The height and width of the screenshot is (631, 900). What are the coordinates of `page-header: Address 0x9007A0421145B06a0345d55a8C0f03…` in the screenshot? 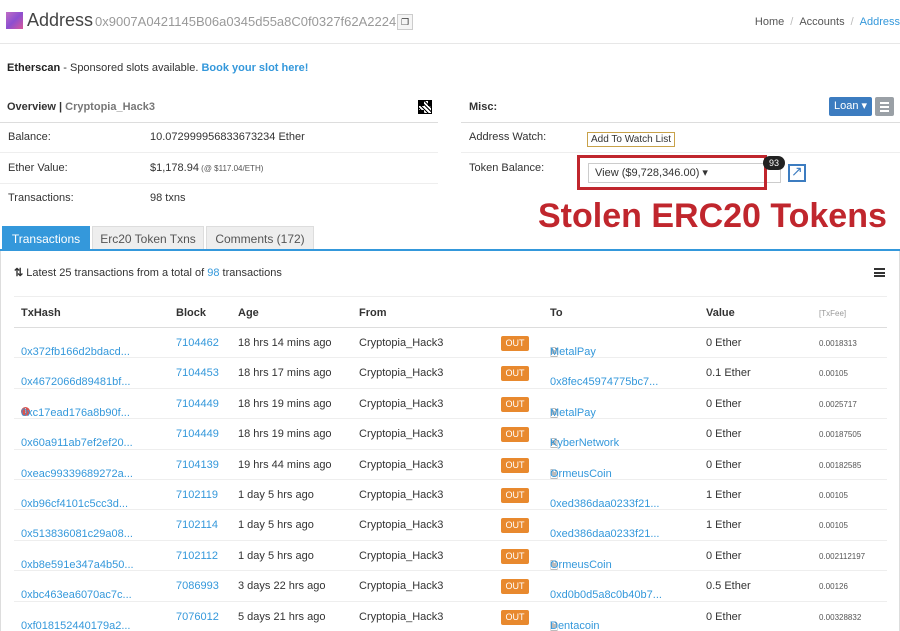 It's located at (450, 22).